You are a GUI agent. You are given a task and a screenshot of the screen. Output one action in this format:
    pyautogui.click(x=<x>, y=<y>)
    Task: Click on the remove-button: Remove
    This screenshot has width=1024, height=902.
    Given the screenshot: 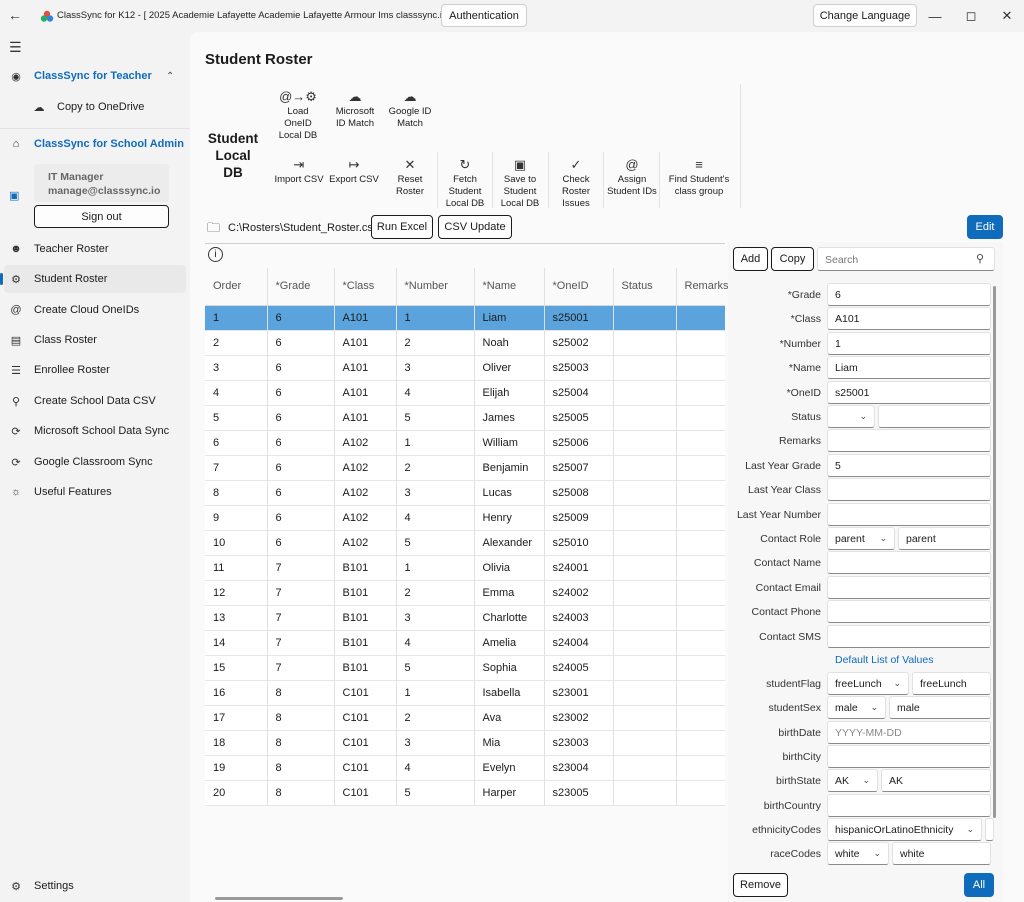 What is the action you would take?
    pyautogui.click(x=760, y=885)
    